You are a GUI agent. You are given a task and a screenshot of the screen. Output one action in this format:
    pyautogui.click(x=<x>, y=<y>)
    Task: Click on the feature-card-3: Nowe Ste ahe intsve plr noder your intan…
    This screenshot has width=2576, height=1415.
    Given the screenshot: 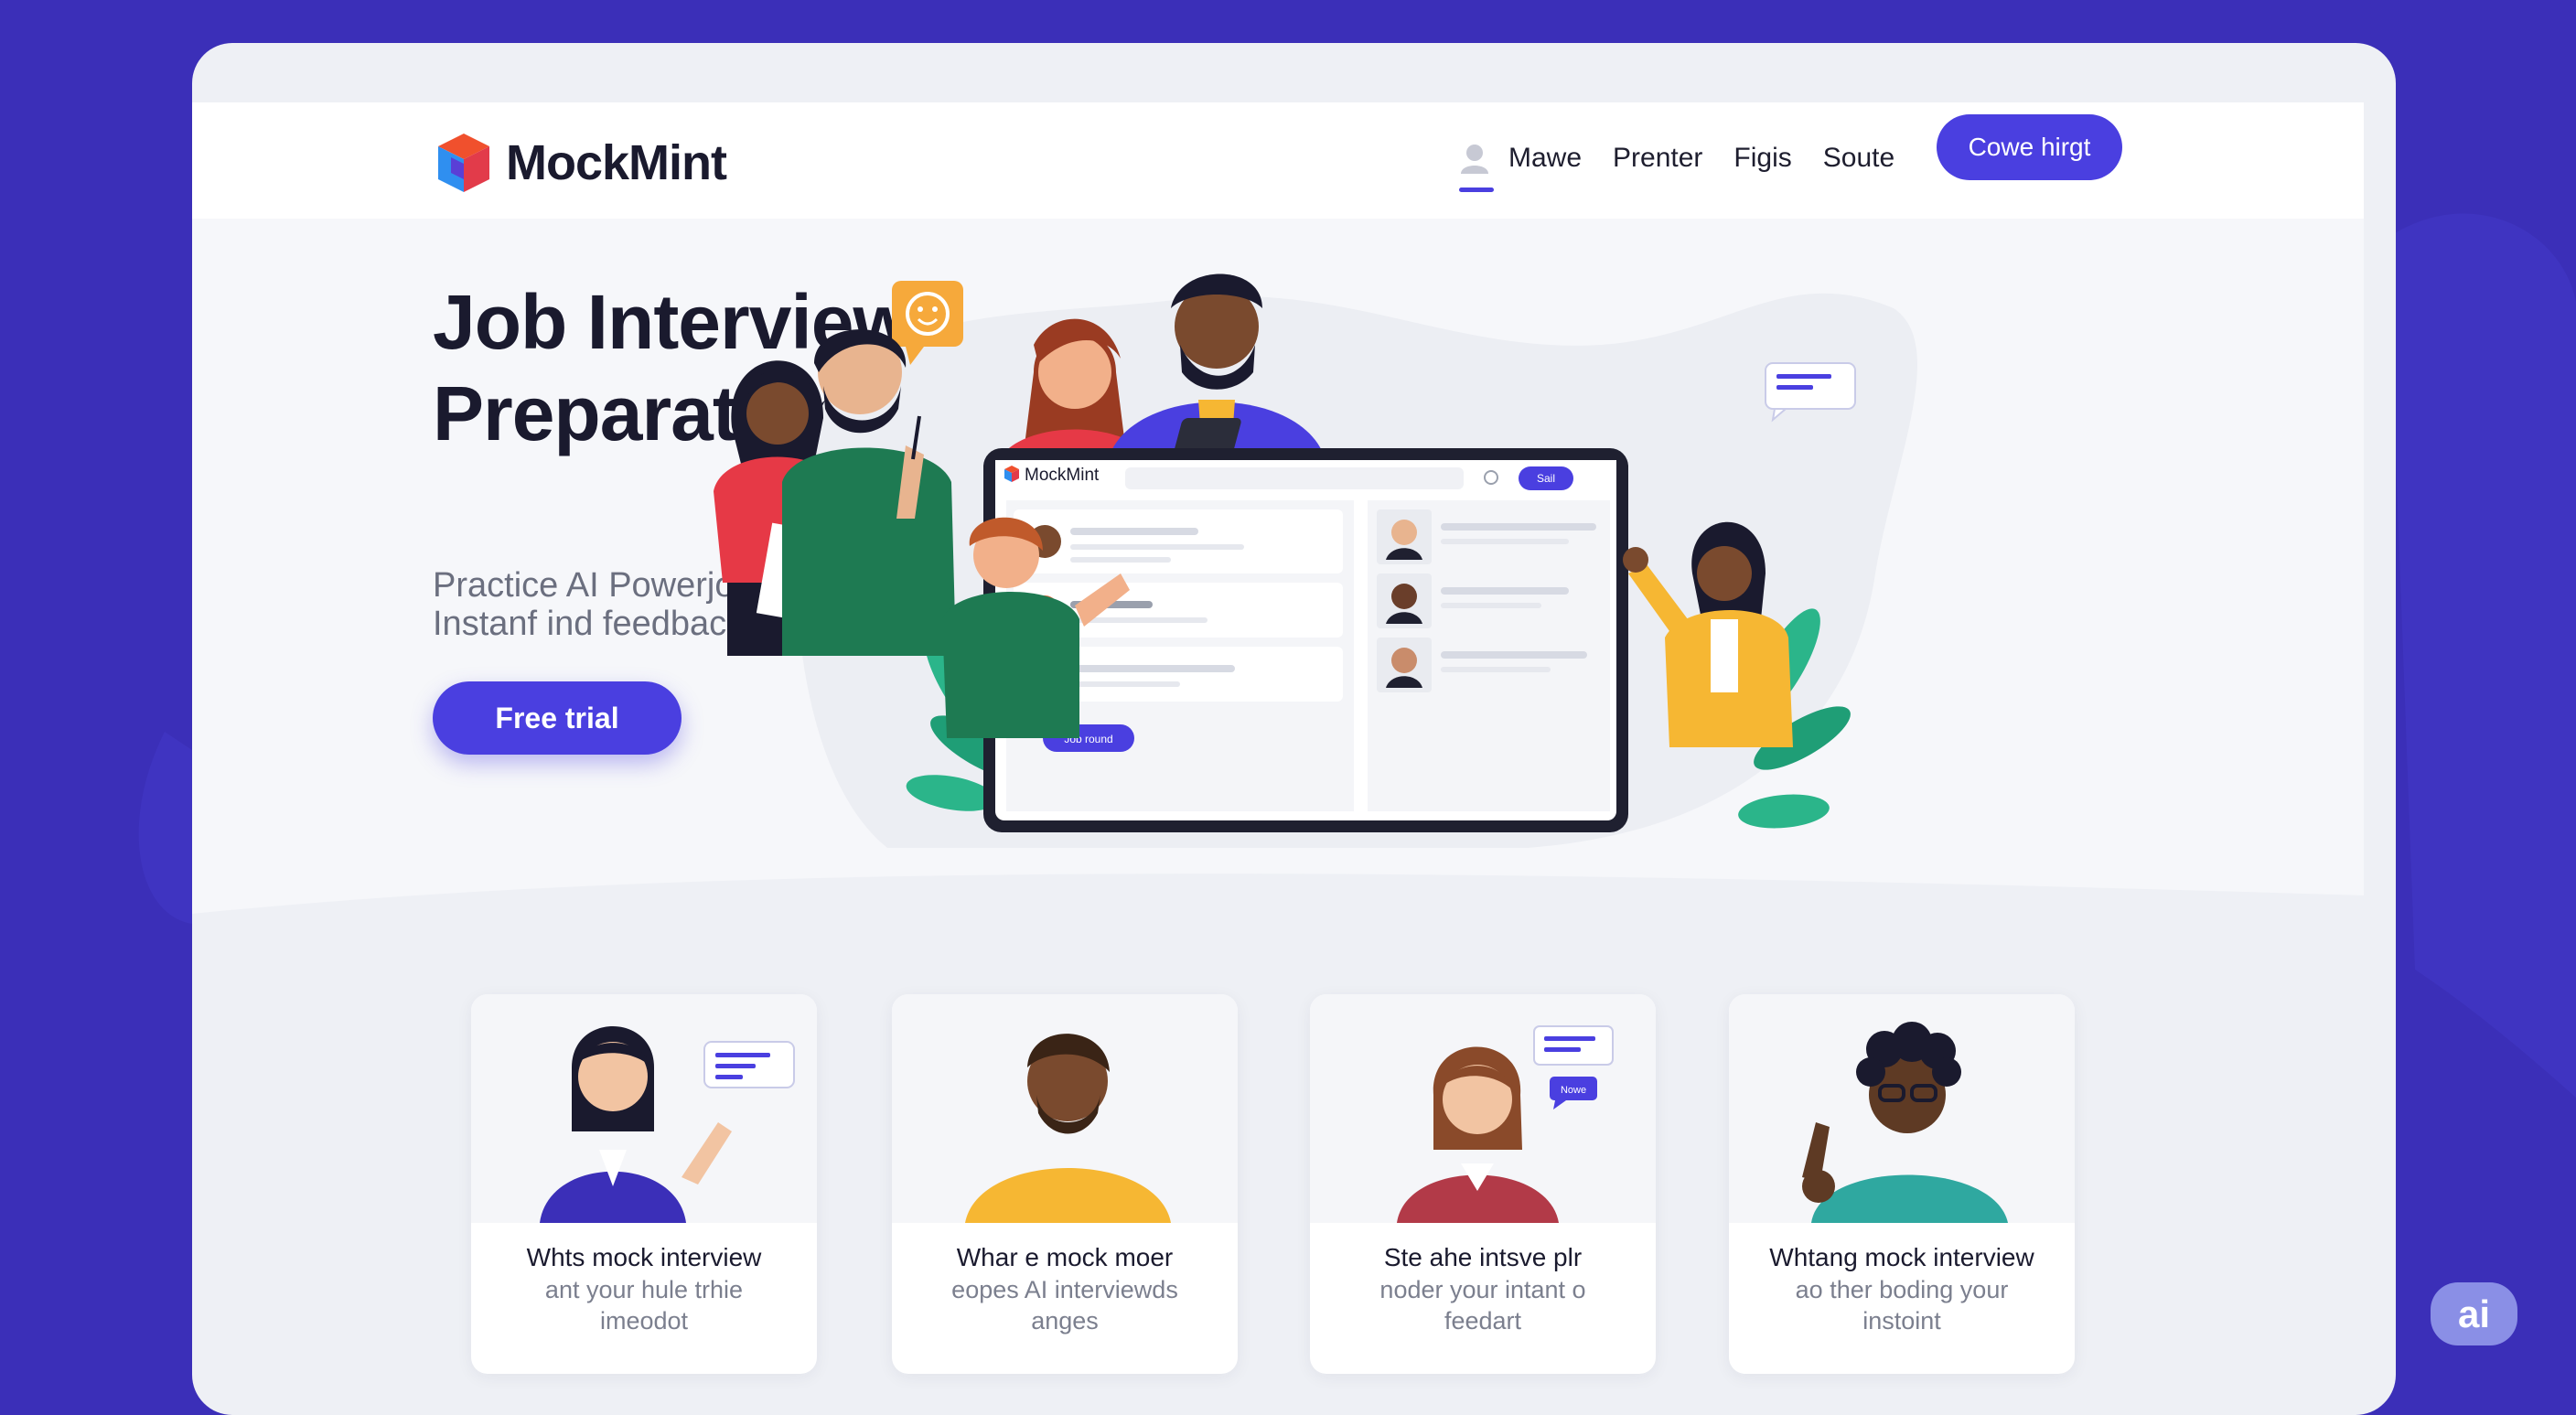 What is the action you would take?
    pyautogui.click(x=1483, y=1184)
    